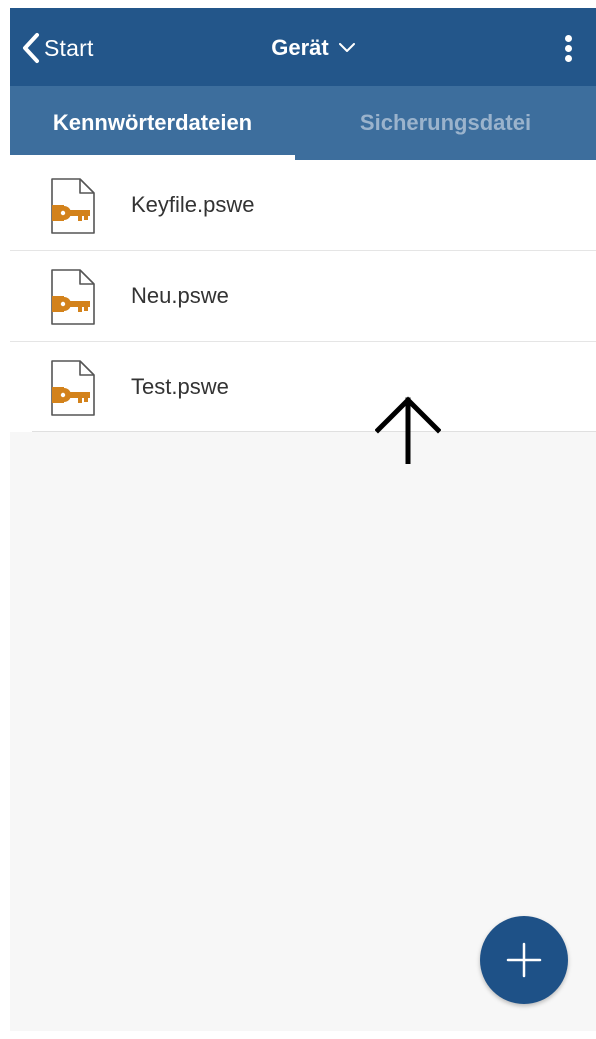 This screenshot has height=1039, width=596. I want to click on arrow-up-icon, so click(408, 430).